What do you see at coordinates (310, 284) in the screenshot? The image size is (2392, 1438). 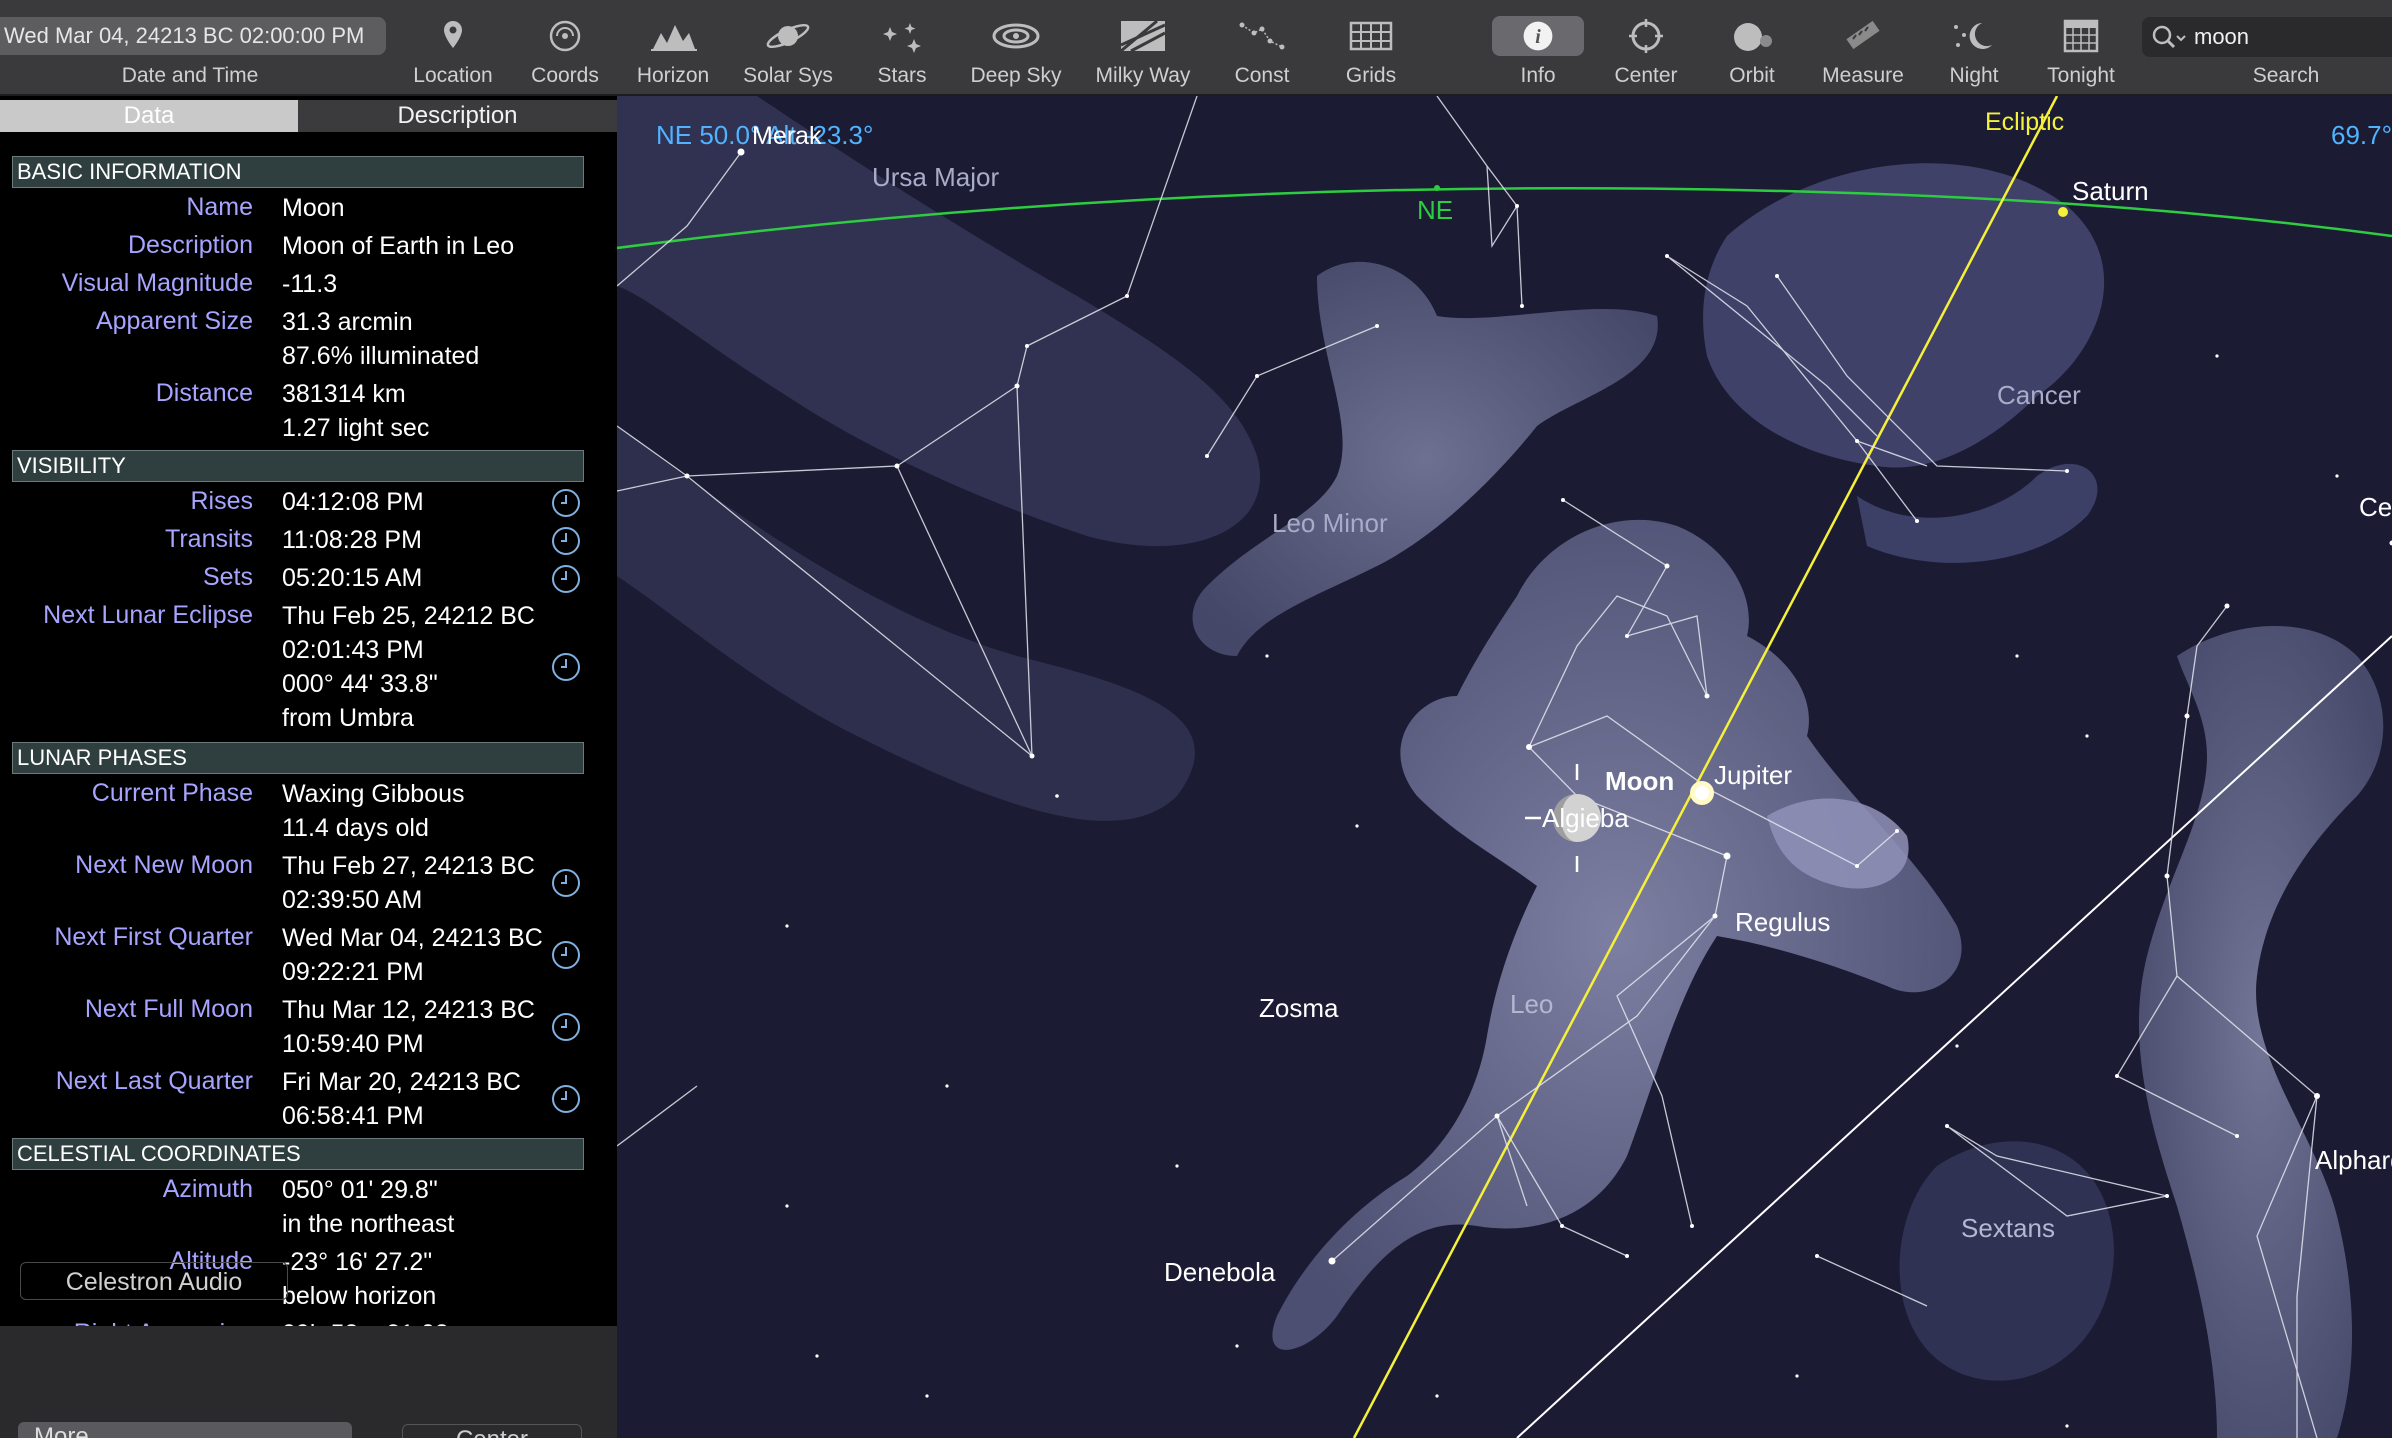 I see `visual-magnitude-value: -11.3` at bounding box center [310, 284].